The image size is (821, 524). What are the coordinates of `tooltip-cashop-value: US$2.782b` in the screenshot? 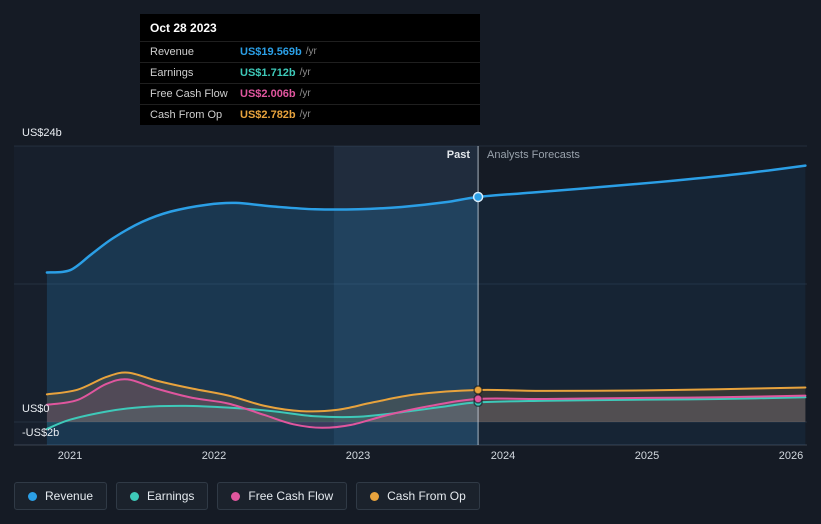 It's located at (268, 115).